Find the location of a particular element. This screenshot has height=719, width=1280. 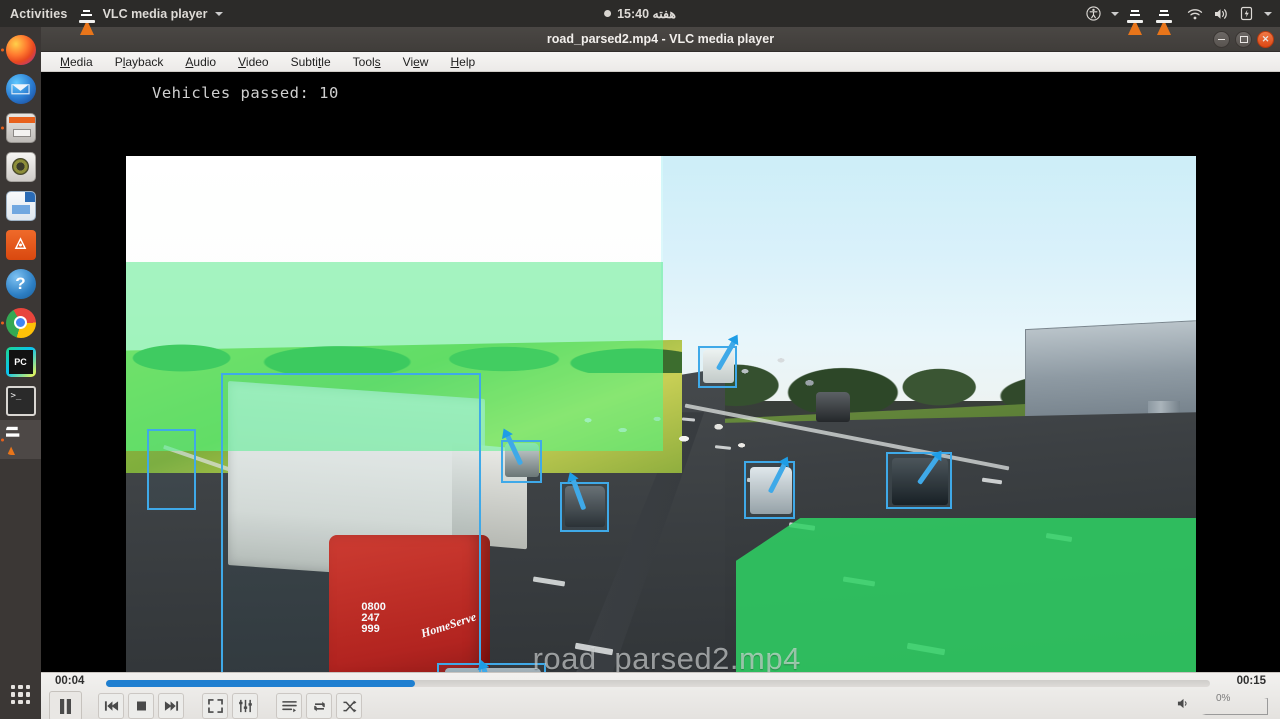

firefox-icon is located at coordinates (20, 49).